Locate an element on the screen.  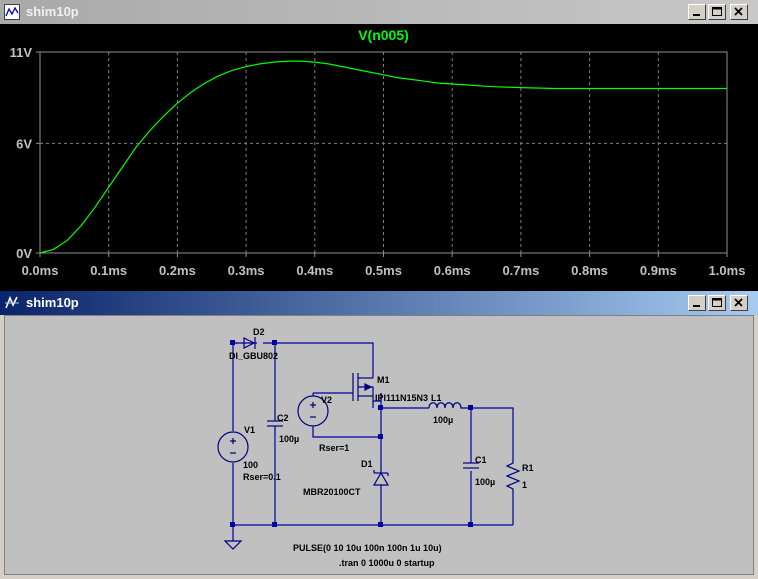
junctions is located at coordinates (351, 433).